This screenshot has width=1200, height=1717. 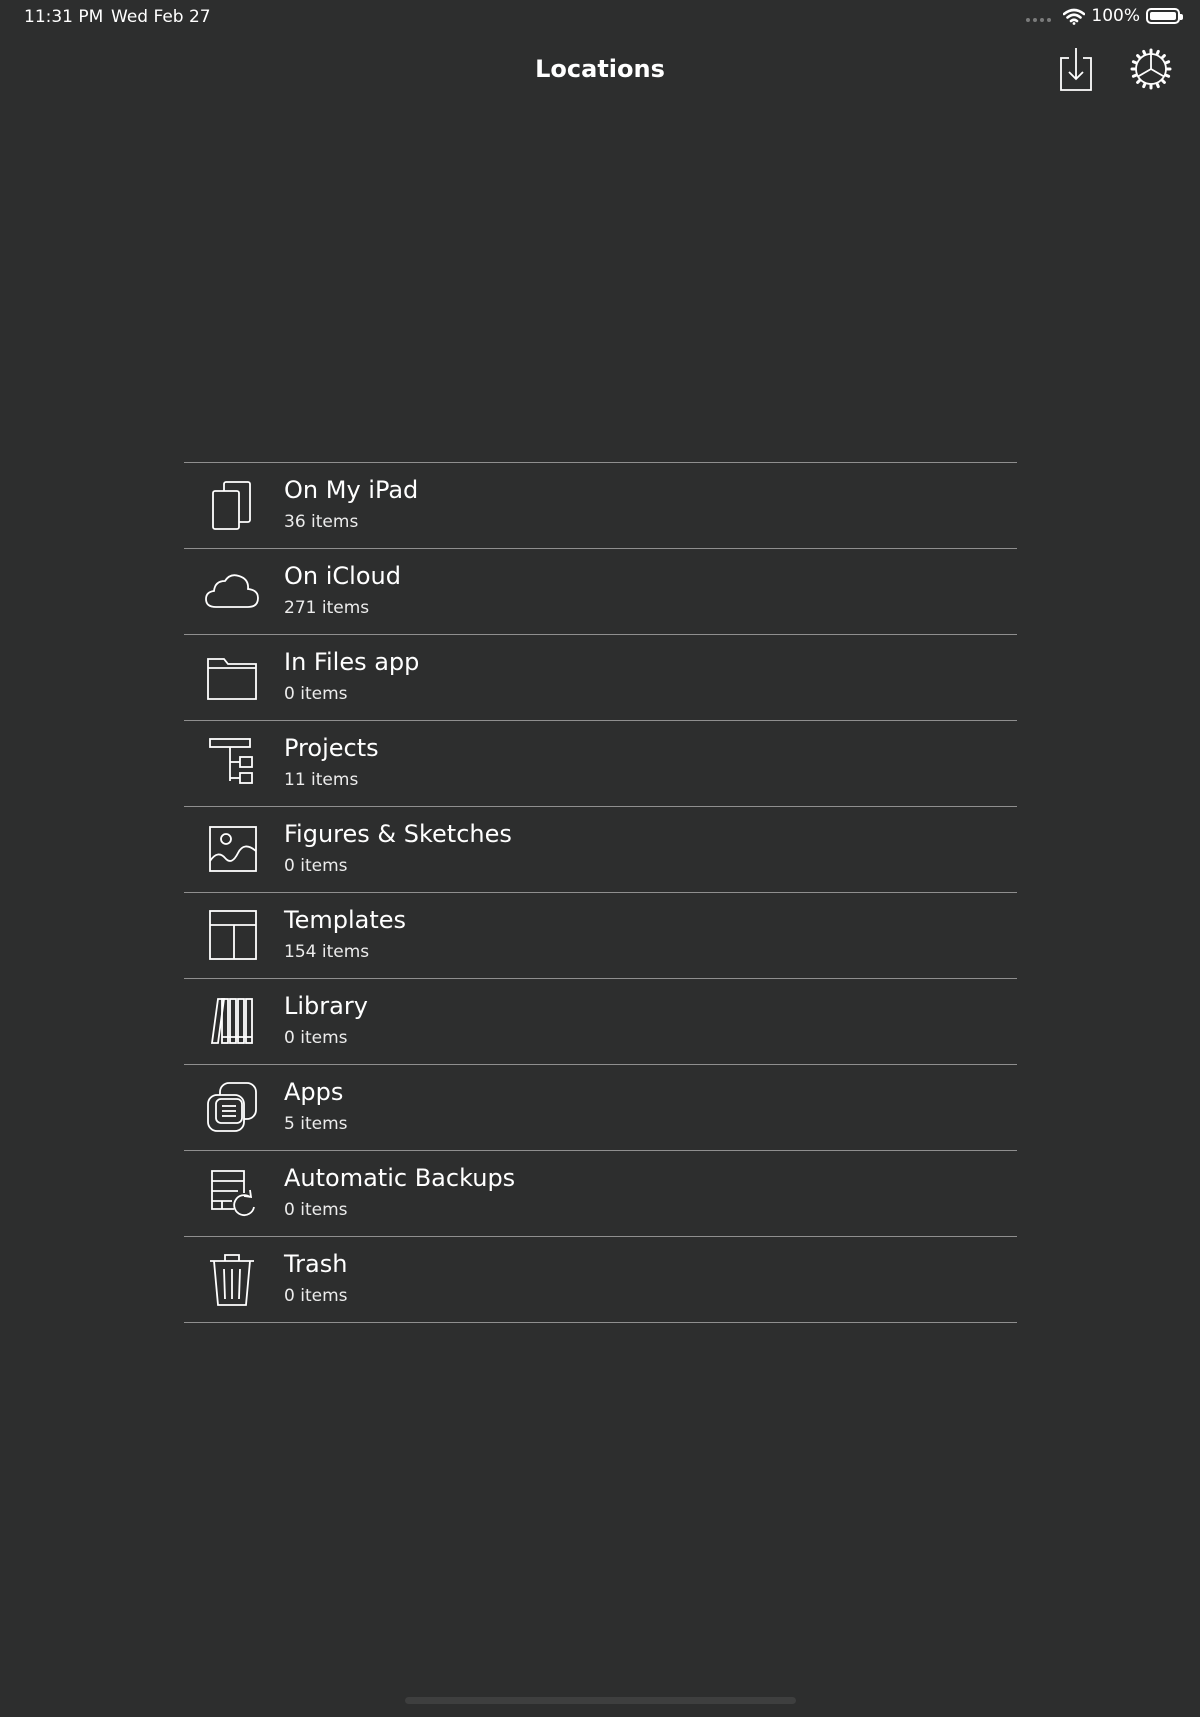 I want to click on settings-button, so click(x=1151, y=69).